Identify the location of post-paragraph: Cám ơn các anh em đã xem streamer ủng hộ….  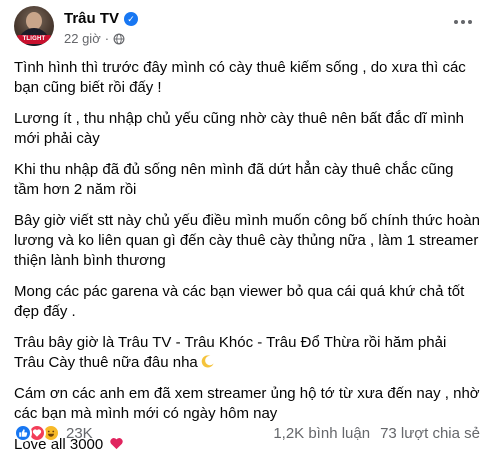
(247, 403).